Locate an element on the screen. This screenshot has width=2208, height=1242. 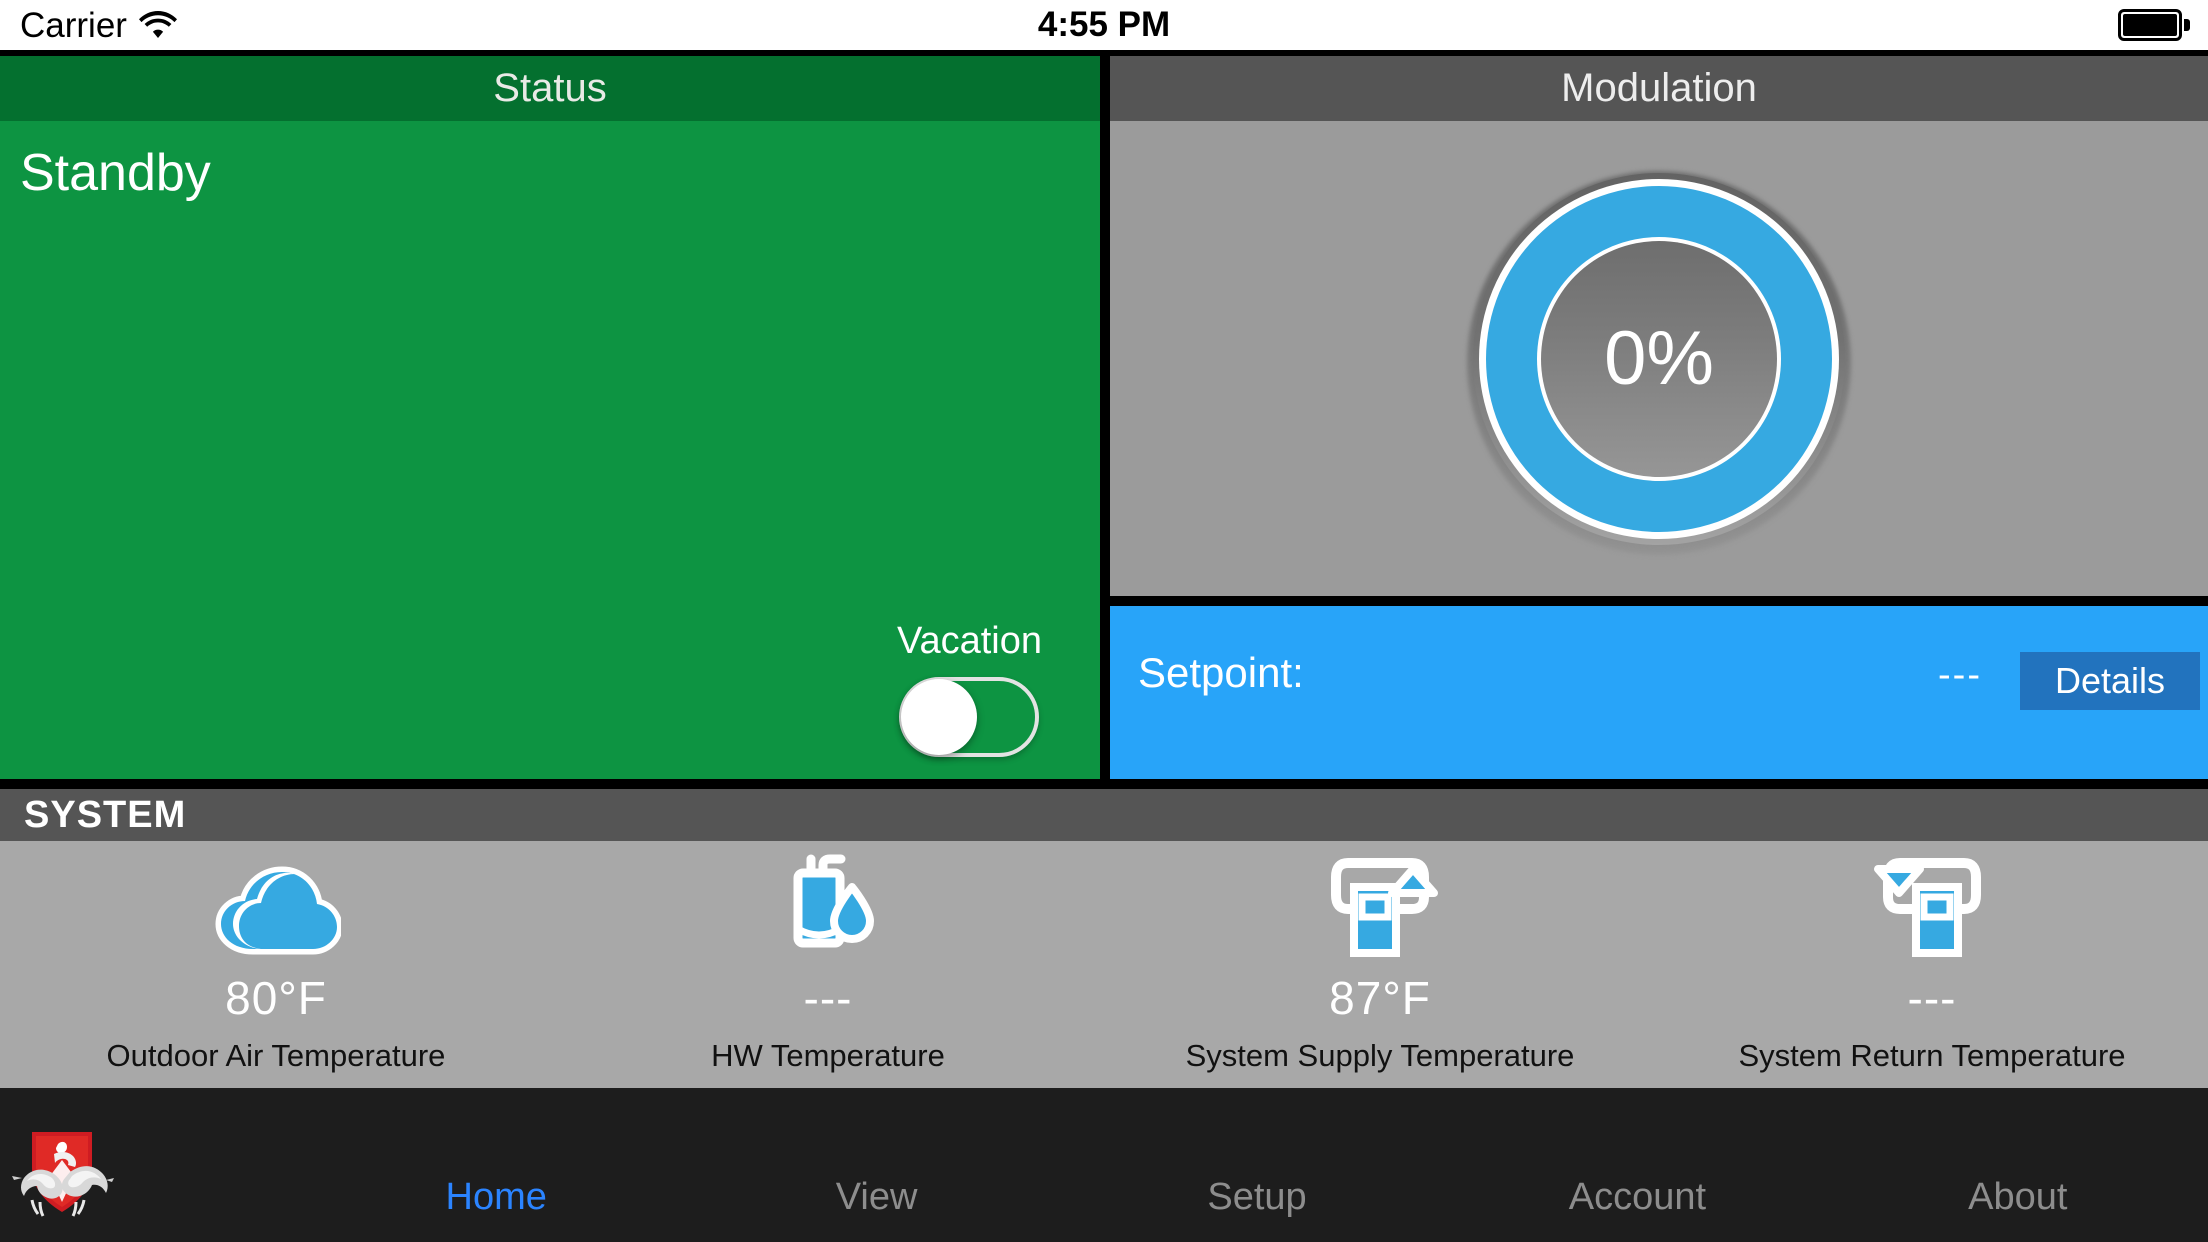
modulation-gauge: 0% is located at coordinates (1659, 362).